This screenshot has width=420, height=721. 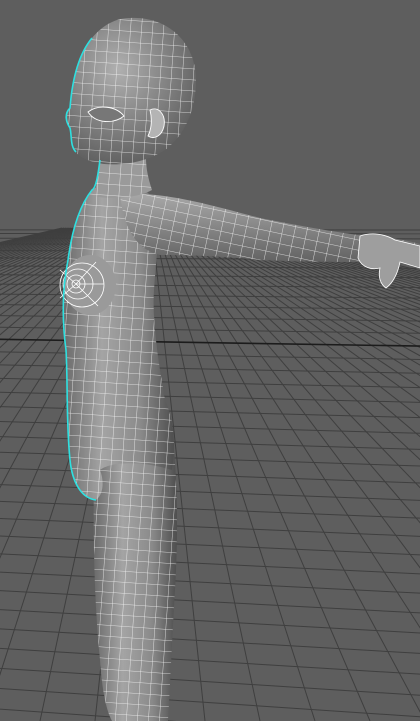 What do you see at coordinates (135, 575) in the screenshot?
I see `leg-wireframe` at bounding box center [135, 575].